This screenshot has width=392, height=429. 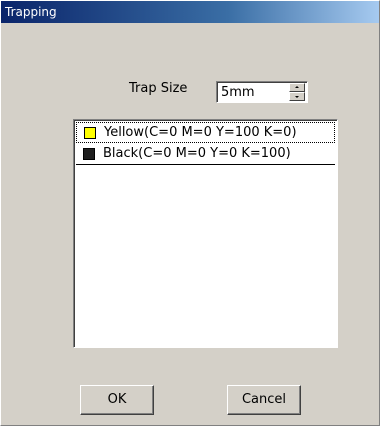 I want to click on cancel-button: Cancel, so click(x=264, y=400).